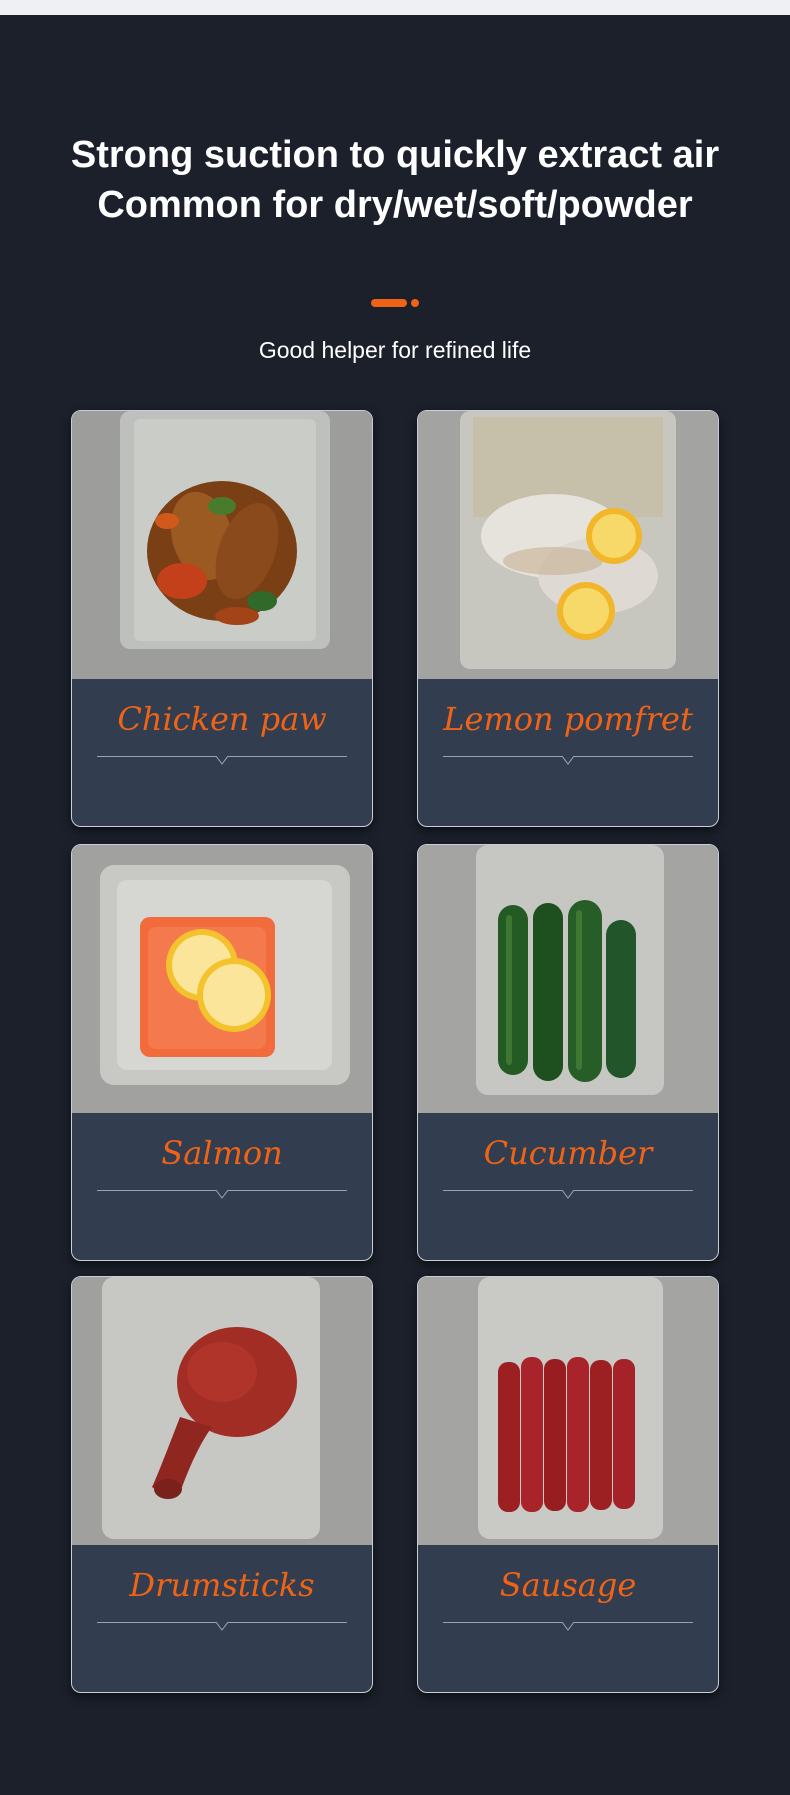  Describe the element at coordinates (395, 7) in the screenshot. I see `top-strip` at that location.